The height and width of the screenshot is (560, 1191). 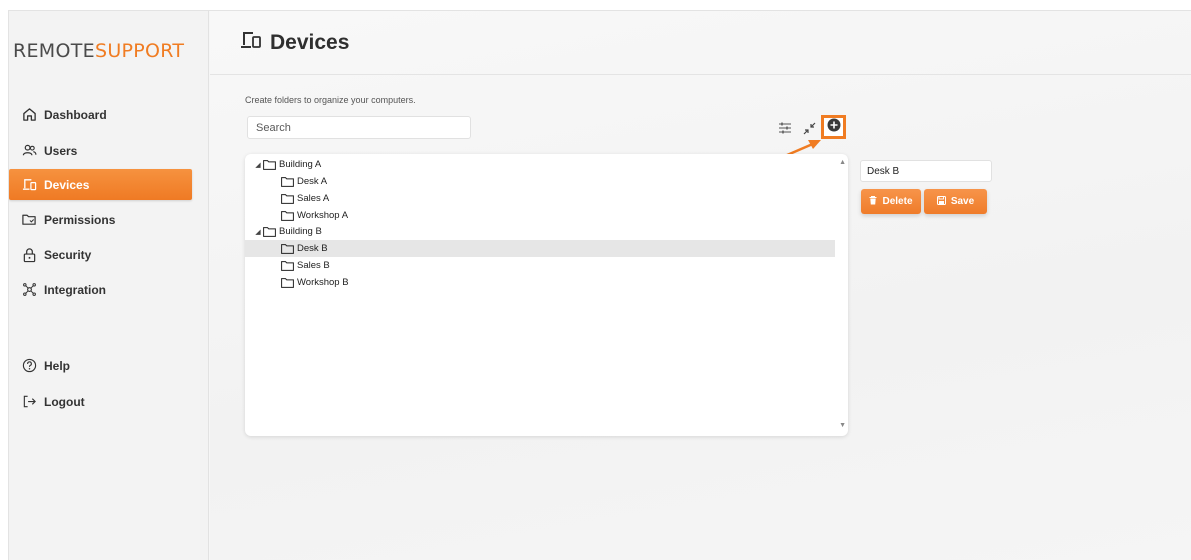 I want to click on sidebar-item-label: Help, so click(x=57, y=365).